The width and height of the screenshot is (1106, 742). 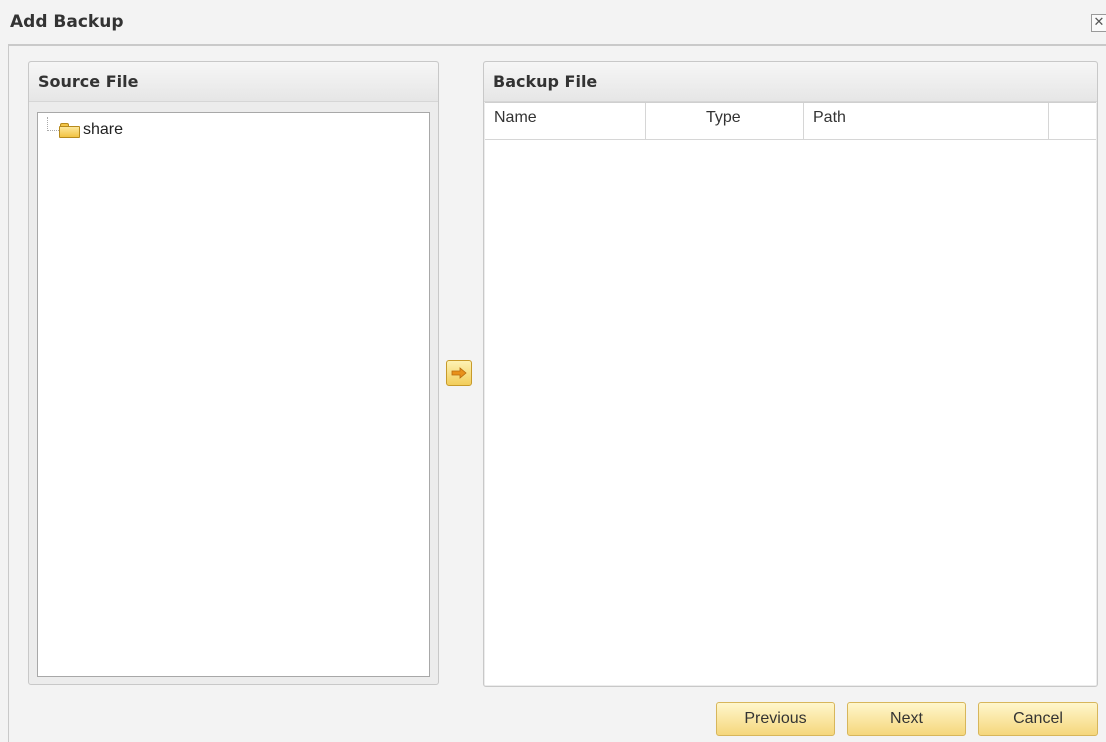 I want to click on cancel-button: Cancel, so click(x=1038, y=719).